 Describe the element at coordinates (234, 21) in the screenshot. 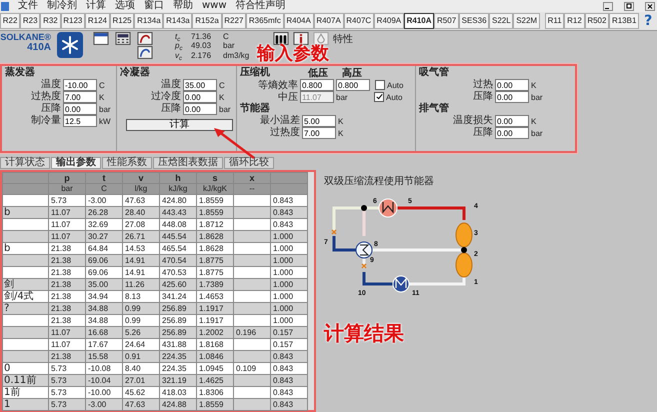

I see `refrigerant-tab: R227` at that location.